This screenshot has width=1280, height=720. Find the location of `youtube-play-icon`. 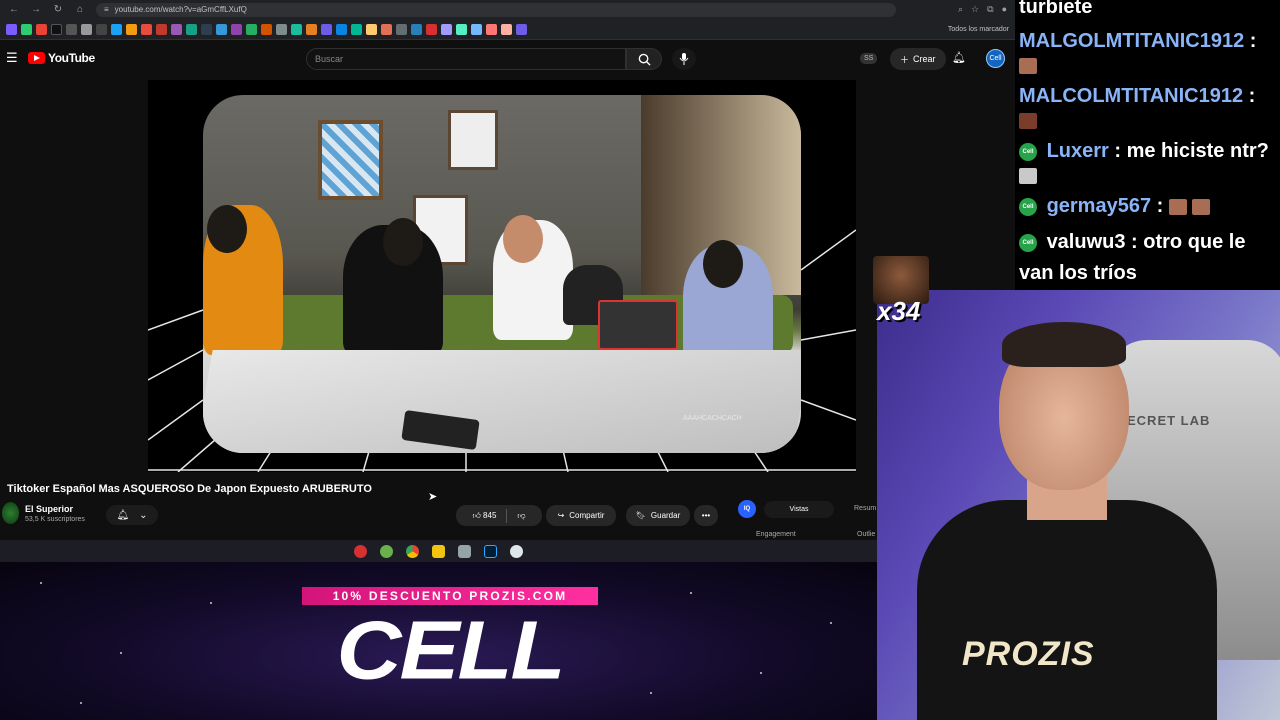

youtube-play-icon is located at coordinates (36, 58).